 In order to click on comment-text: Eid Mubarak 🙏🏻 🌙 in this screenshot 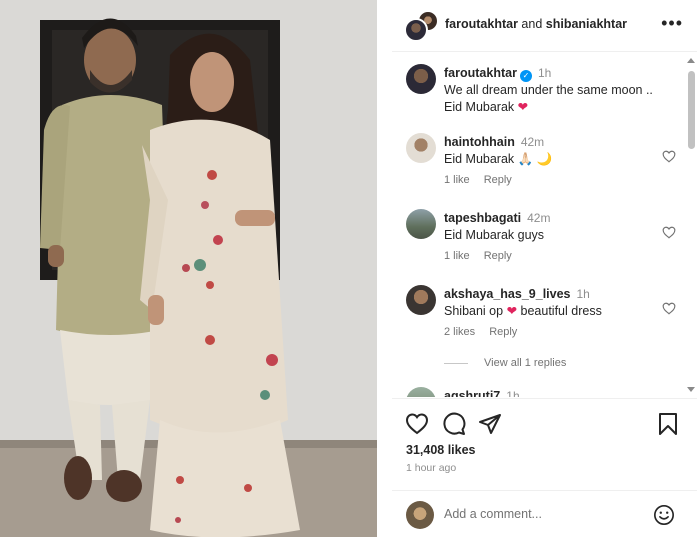, I will do `click(498, 159)`.